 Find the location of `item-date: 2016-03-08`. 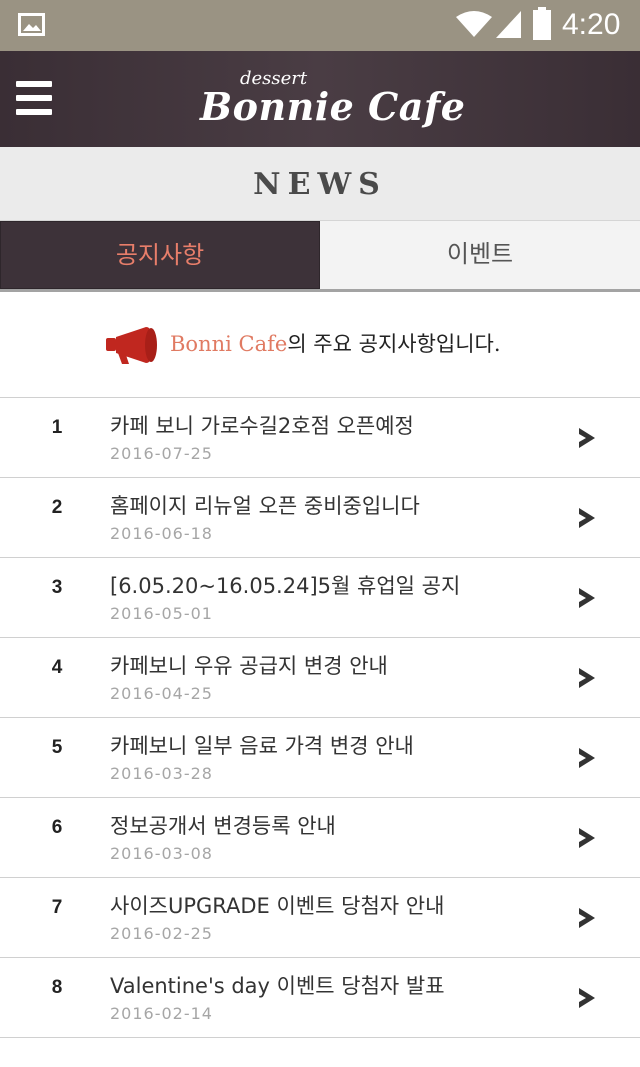

item-date: 2016-03-08 is located at coordinates (161, 853).